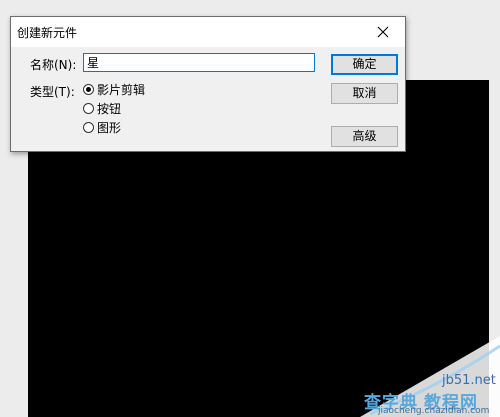 Image resolution: width=500 pixels, height=417 pixels. Describe the element at coordinates (430, 376) in the screenshot. I see `watermark: jb51.net 查字典 教程网 jiaocheng.chazidian.com` at that location.